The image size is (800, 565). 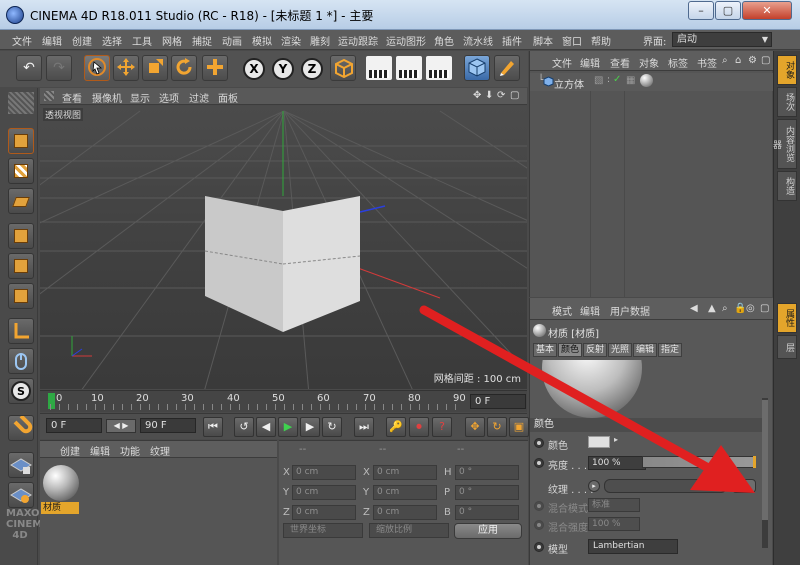 I want to click on tab-illumination: 光照, so click(x=620, y=350).